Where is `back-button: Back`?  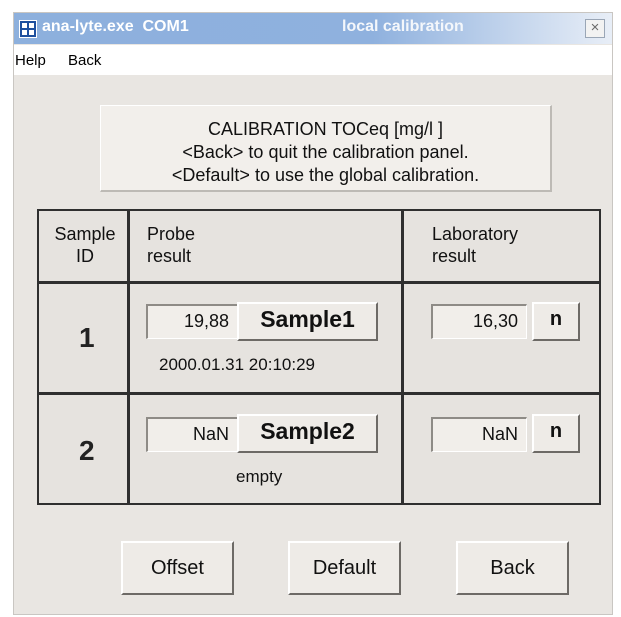
back-button: Back is located at coordinates (512, 568).